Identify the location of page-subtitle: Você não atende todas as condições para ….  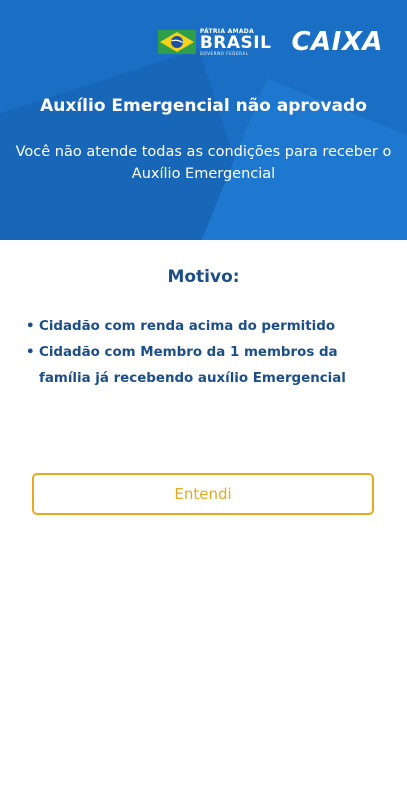
(203, 163).